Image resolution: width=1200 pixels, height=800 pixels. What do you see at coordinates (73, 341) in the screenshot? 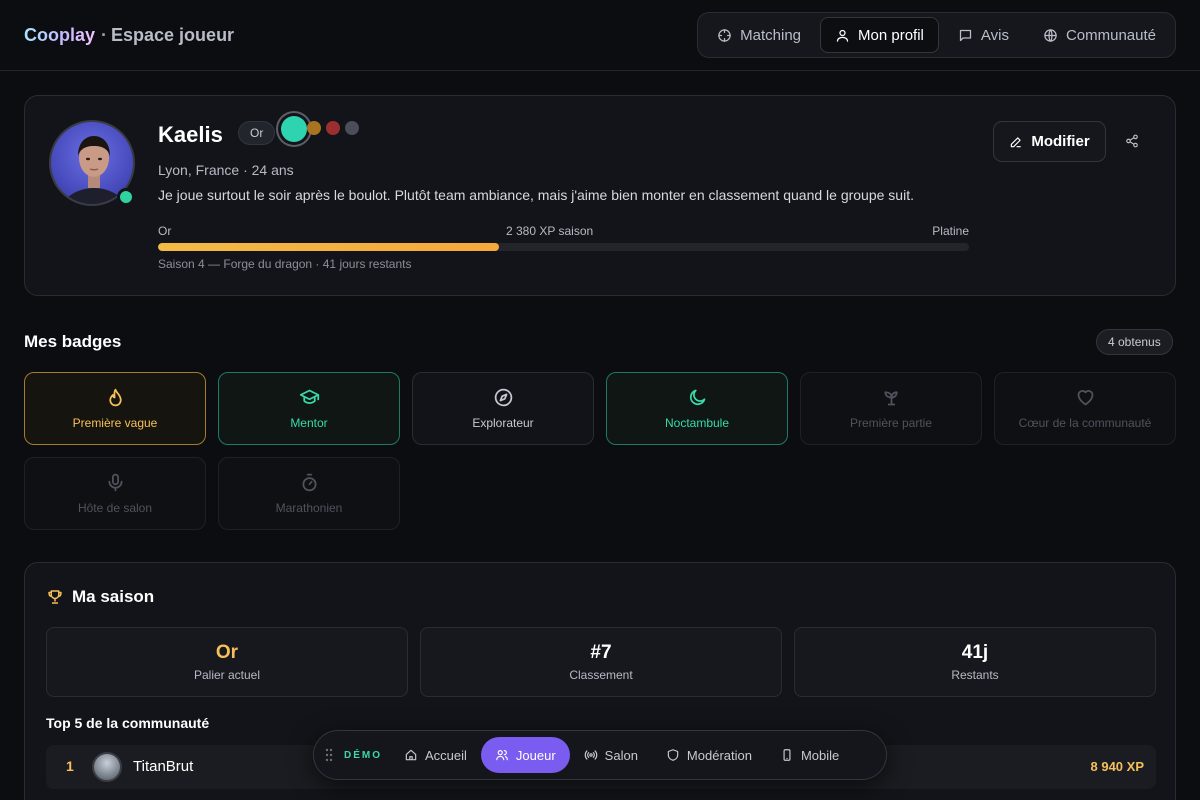
I see `badges-title: Mes badges` at bounding box center [73, 341].